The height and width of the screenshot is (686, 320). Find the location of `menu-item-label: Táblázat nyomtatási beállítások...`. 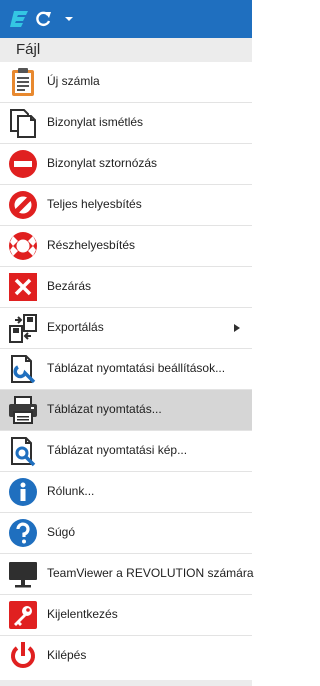

menu-item-label: Táblázat nyomtatási beállítások... is located at coordinates (136, 368).